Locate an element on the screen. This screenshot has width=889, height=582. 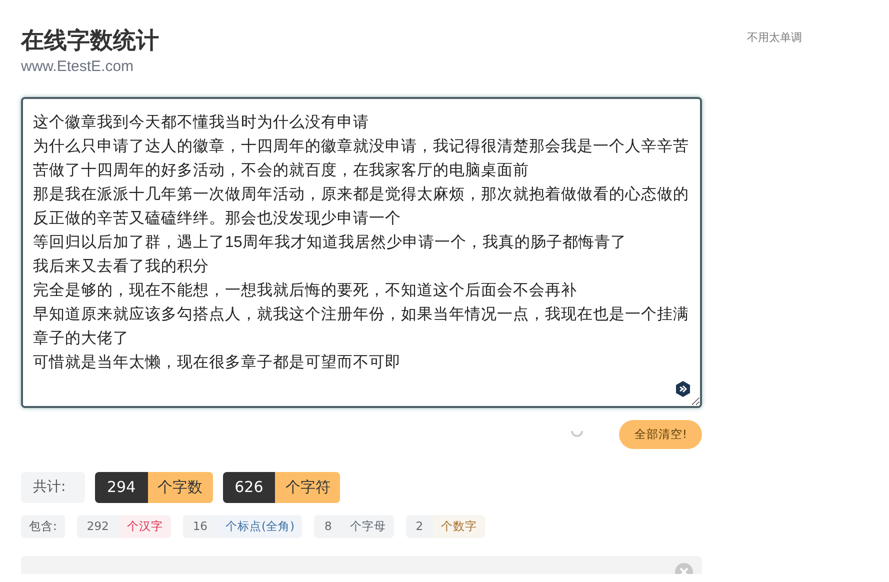
total-label: 共计: is located at coordinates (53, 487).